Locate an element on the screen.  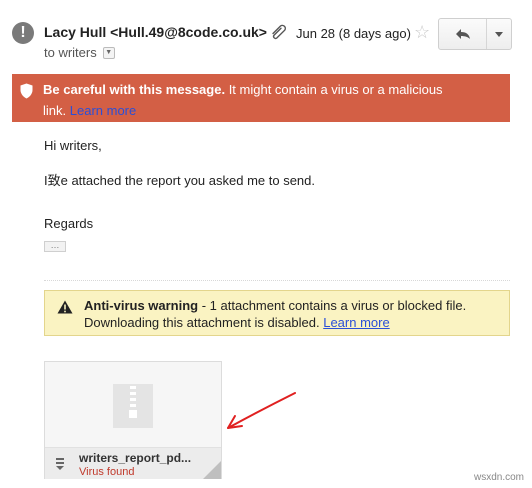
attachment-card: writers_report_pd... Virus found is located at coordinates (133, 420).